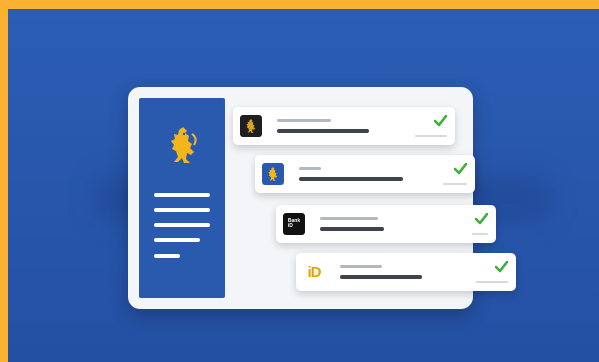 Image resolution: width=599 pixels, height=362 pixels. I want to click on id-icon: iD, so click(314, 272).